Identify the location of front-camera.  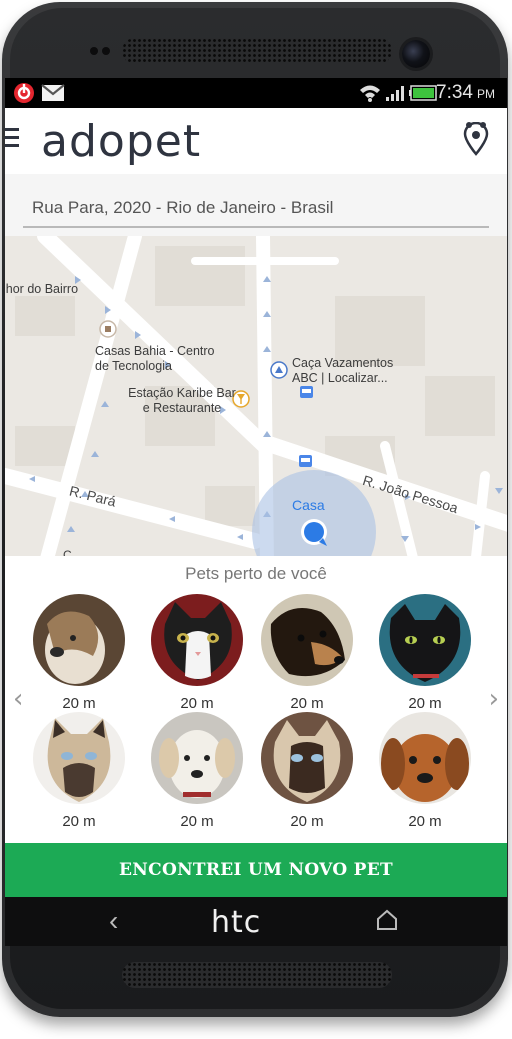
(416, 54).